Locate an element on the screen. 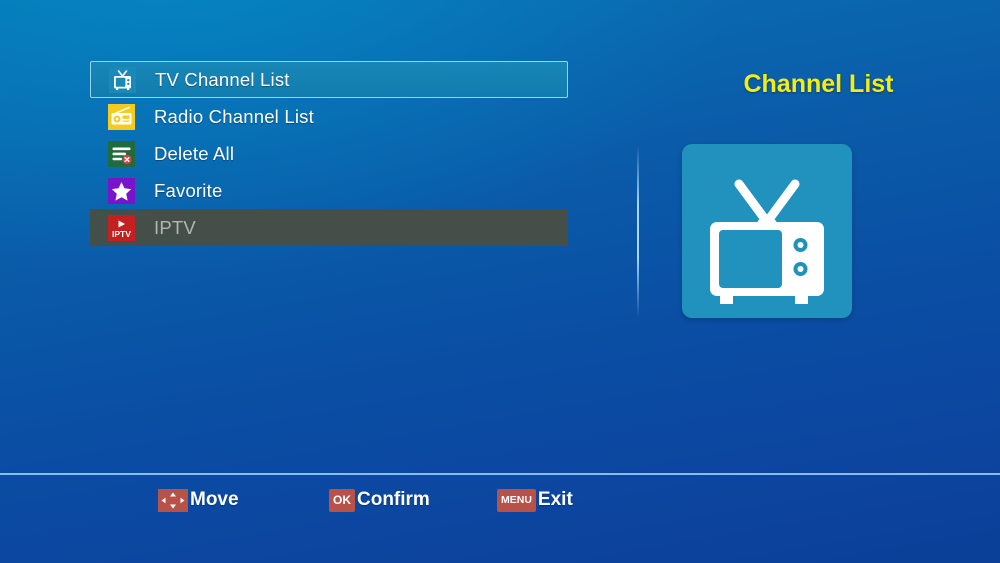 This screenshot has height=563, width=1000. menu-item-iptv: IPTV IPTV is located at coordinates (329, 227).